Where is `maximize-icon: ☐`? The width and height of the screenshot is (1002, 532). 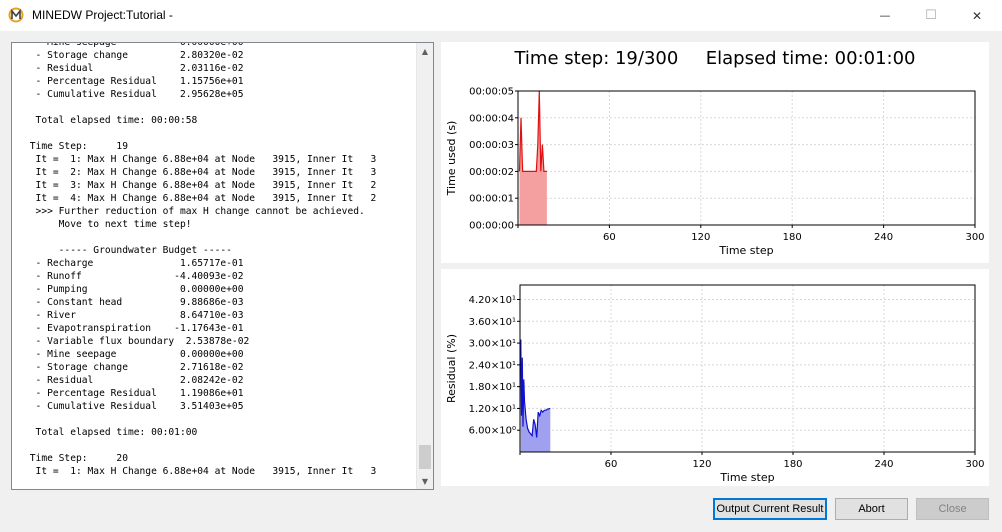 maximize-icon: ☐ is located at coordinates (931, 15).